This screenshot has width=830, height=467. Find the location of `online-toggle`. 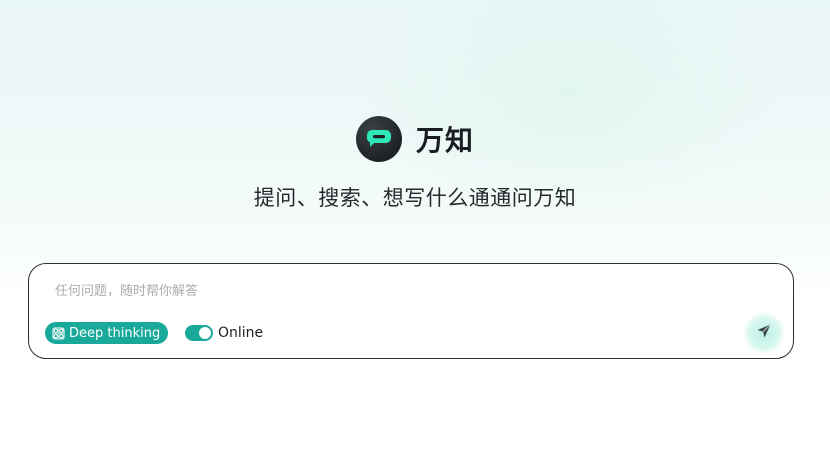

online-toggle is located at coordinates (199, 333).